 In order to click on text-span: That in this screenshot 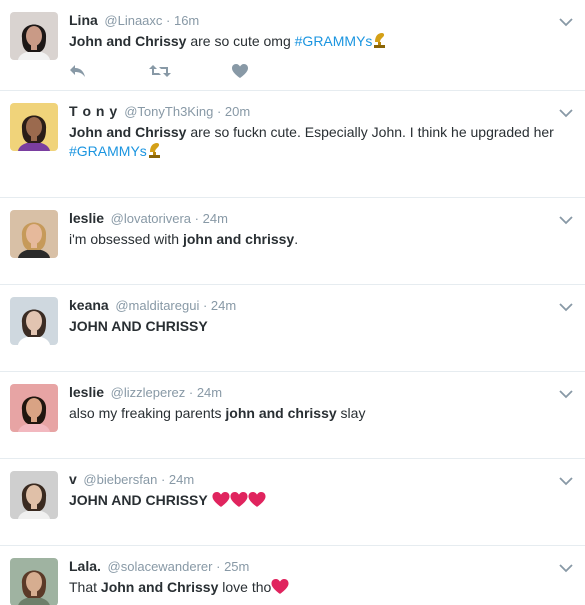, I will do `click(85, 587)`.